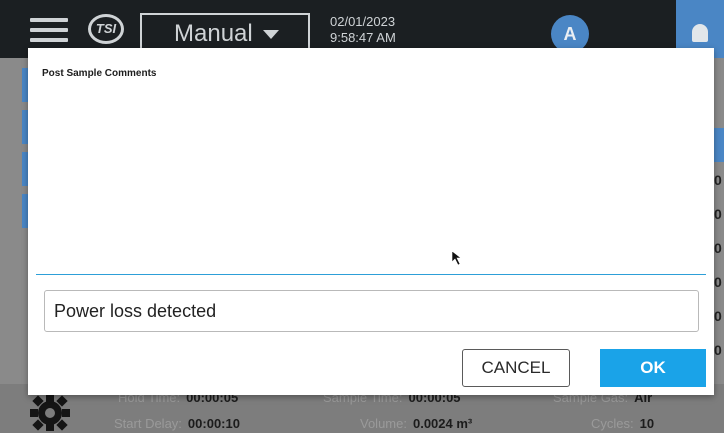 This screenshot has height=433, width=724. Describe the element at coordinates (363, 37) in the screenshot. I see `time-text: 9:58:47 AM` at that location.